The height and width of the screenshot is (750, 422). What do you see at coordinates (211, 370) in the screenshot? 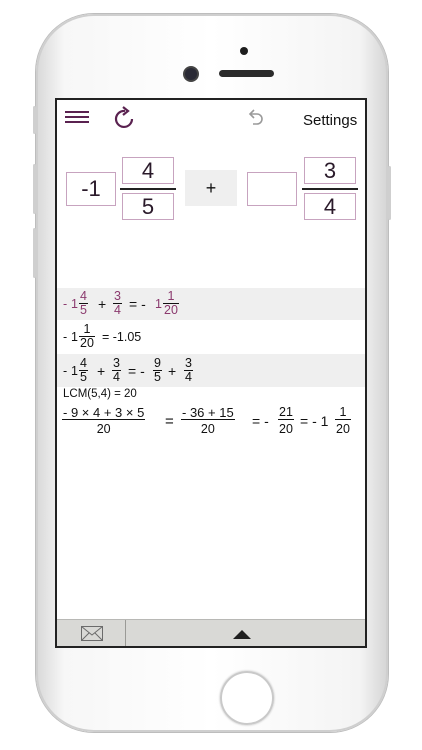
I see `result-row-3: - 1 45 + 34 = - 95 + 34` at bounding box center [211, 370].